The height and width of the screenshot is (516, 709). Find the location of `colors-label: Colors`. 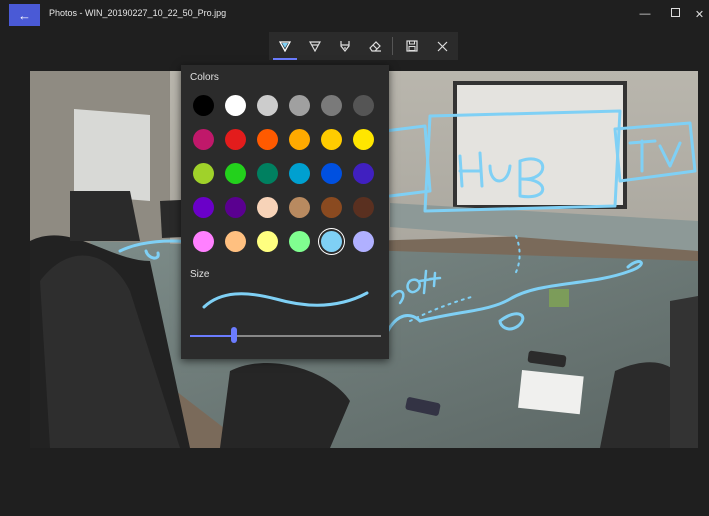

colors-label: Colors is located at coordinates (204, 77).